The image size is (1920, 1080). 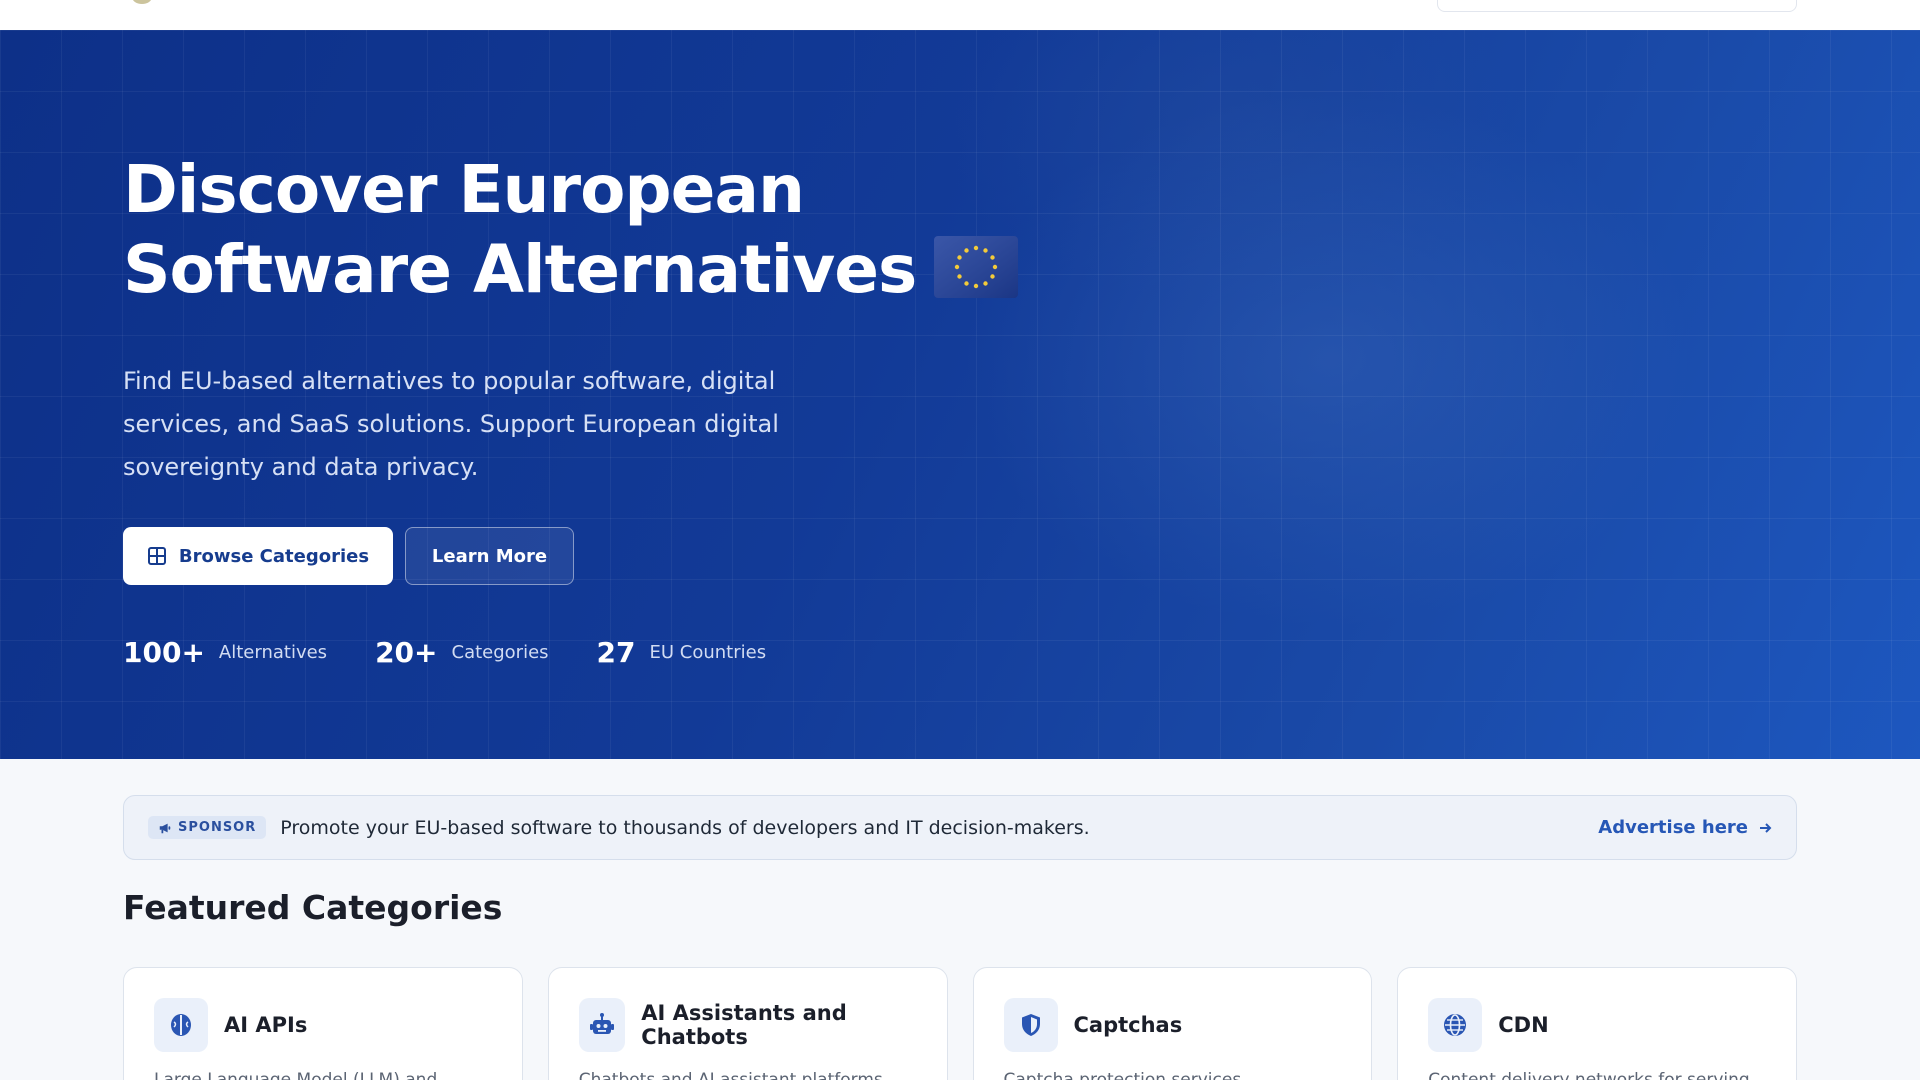 I want to click on card-header: Captchas, so click(x=1172, y=1025).